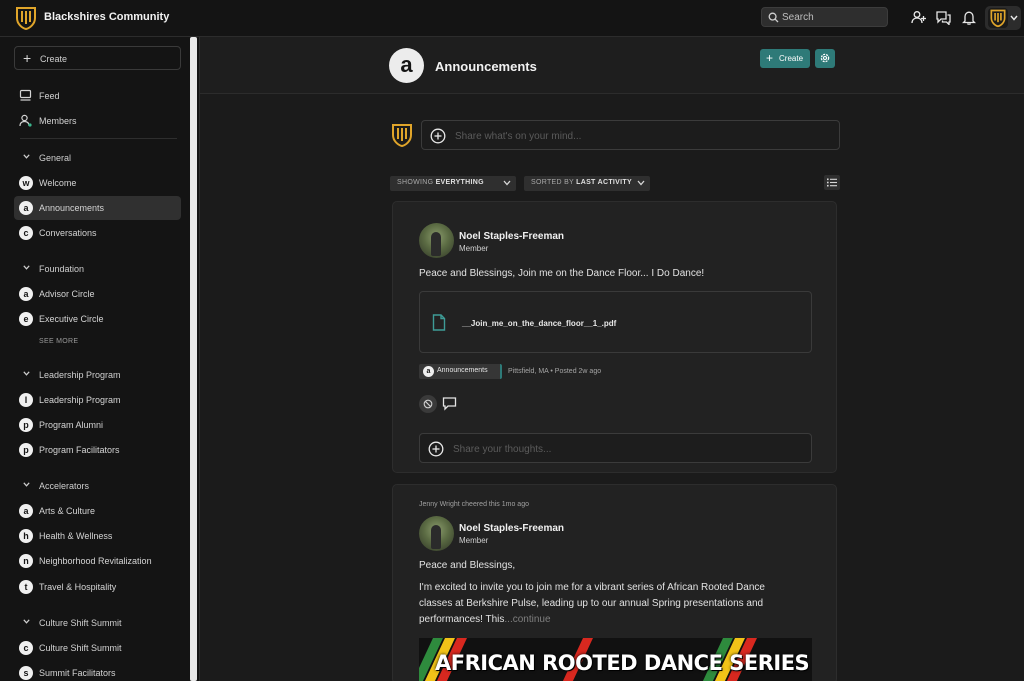 The image size is (1024, 681). I want to click on sidebar-divider, so click(98, 138).